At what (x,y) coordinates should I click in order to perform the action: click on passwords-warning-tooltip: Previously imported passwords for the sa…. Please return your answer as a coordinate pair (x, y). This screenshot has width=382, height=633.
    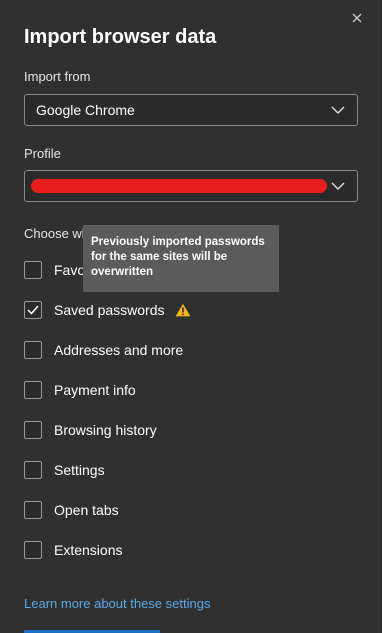
    Looking at the image, I should click on (181, 258).